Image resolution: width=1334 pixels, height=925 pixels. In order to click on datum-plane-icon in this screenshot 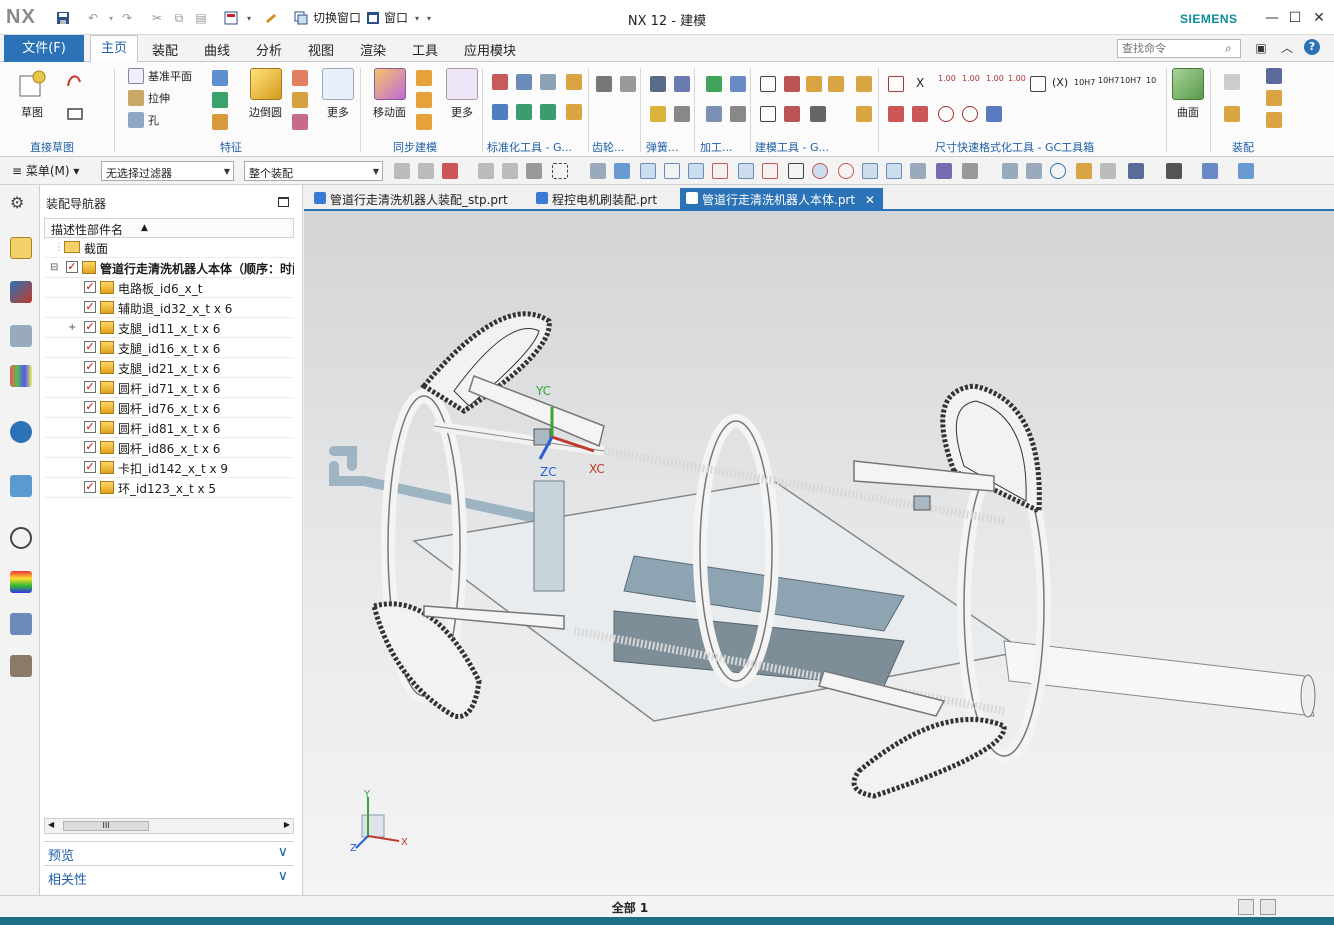, I will do `click(136, 76)`.